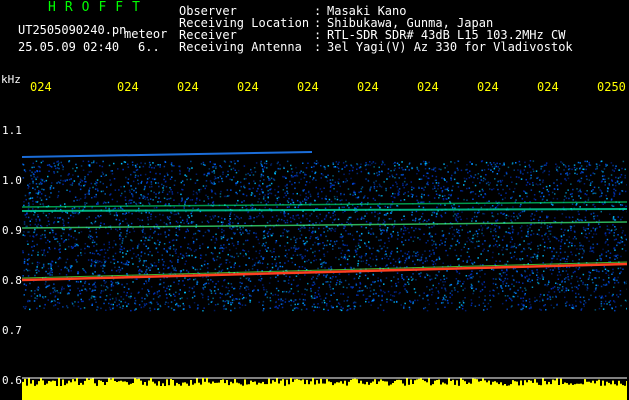 The image size is (629, 400). Describe the element at coordinates (450, 47) in the screenshot. I see `field-value-antenna: 3el Yagi(V) Az 330 for Vladivostok` at that location.